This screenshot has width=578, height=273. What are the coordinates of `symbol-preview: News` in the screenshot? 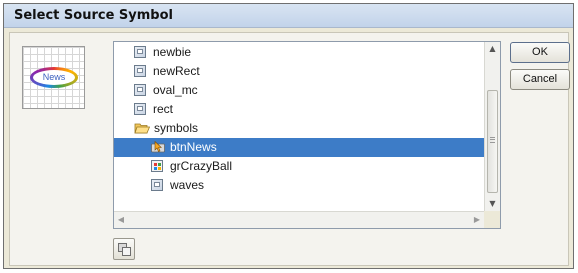 It's located at (53, 77).